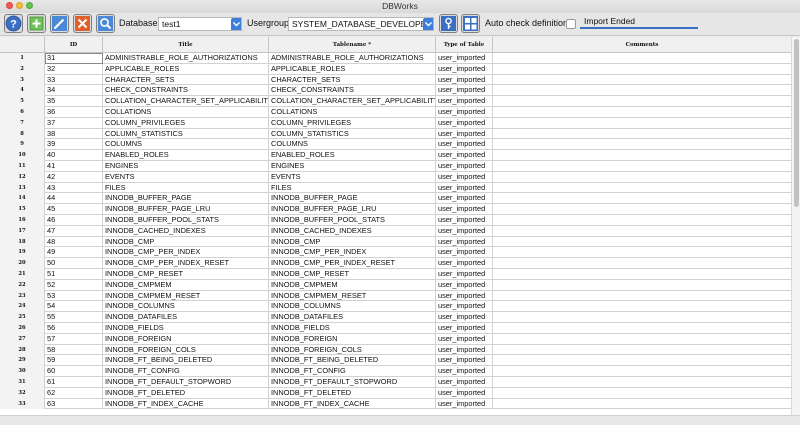 This screenshot has width=800, height=425. I want to click on chevron-down-icon, so click(236, 24).